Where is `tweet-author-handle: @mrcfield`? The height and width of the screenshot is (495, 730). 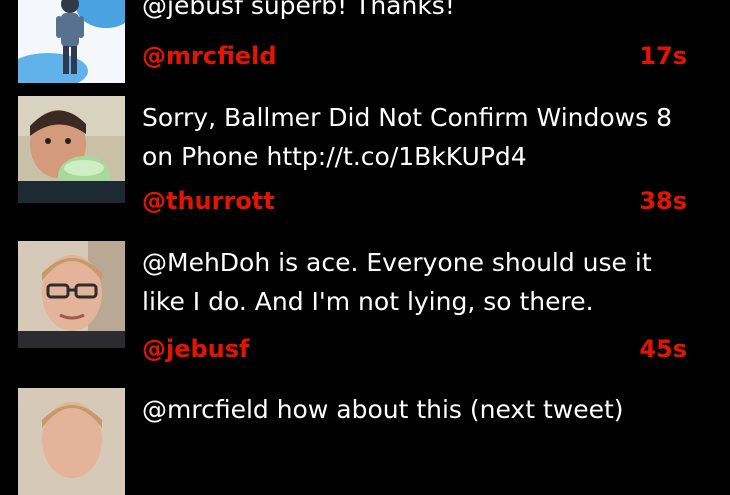 tweet-author-handle: @mrcfield is located at coordinates (209, 56).